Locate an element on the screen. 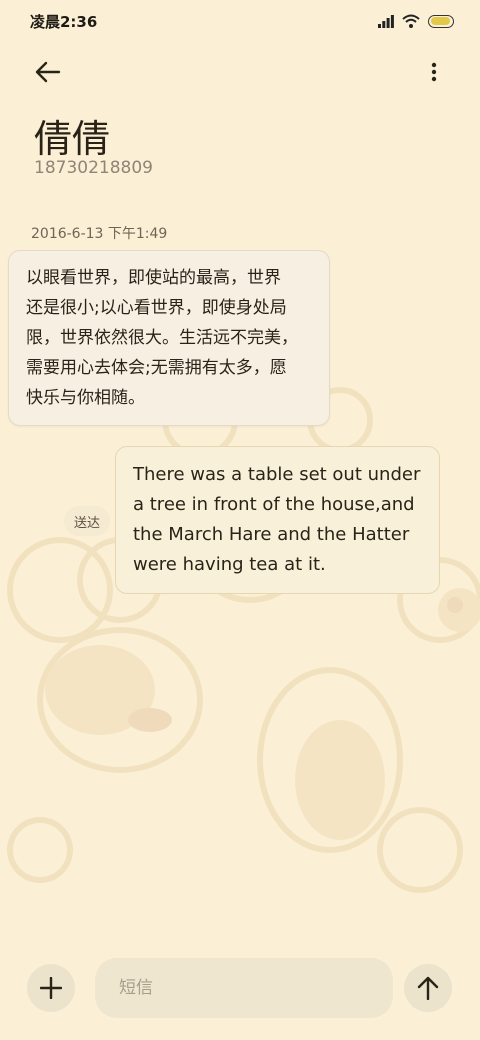 This screenshot has height=1040, width=480. arrow-up-icon is located at coordinates (428, 988).